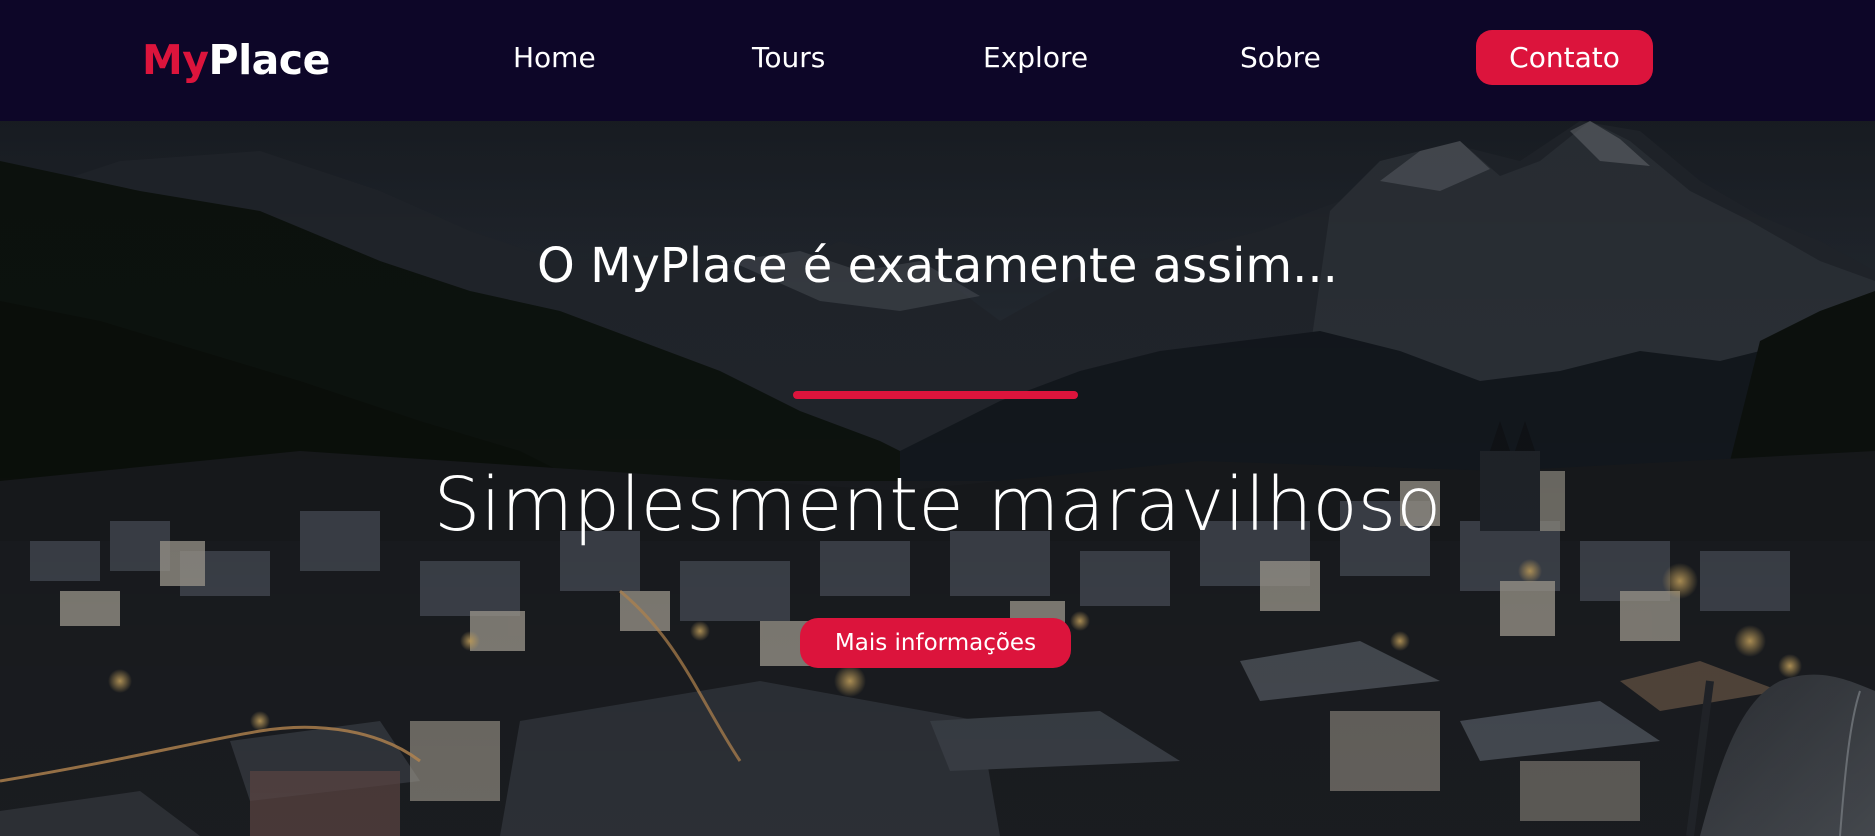 The image size is (1875, 836). What do you see at coordinates (1564, 57) in the screenshot?
I see `contact-button: Contato` at bounding box center [1564, 57].